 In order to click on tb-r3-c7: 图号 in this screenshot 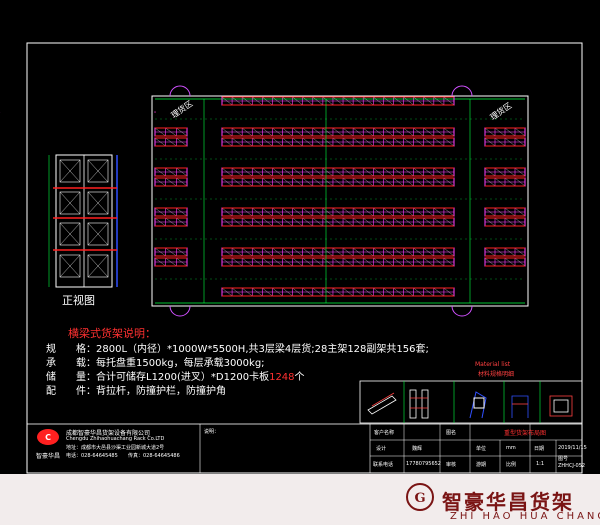, I will do `click(563, 459)`.